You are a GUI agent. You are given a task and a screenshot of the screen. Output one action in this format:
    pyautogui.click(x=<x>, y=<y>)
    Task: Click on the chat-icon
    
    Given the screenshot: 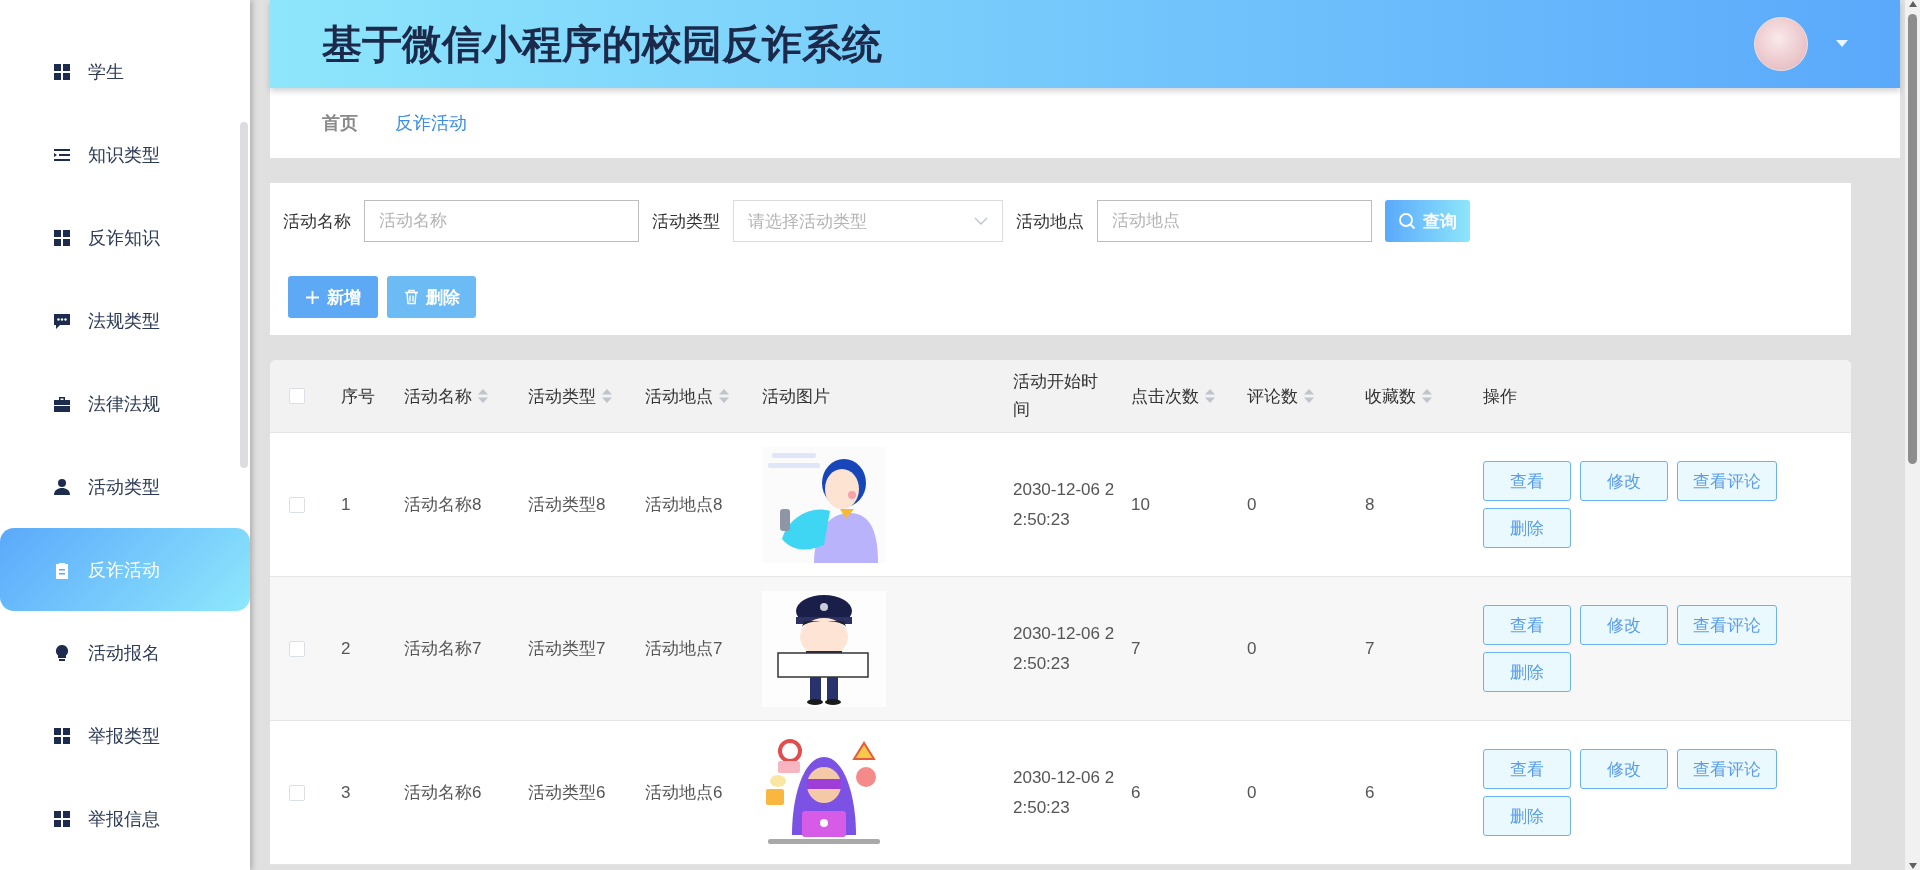 What is the action you would take?
    pyautogui.click(x=62, y=320)
    